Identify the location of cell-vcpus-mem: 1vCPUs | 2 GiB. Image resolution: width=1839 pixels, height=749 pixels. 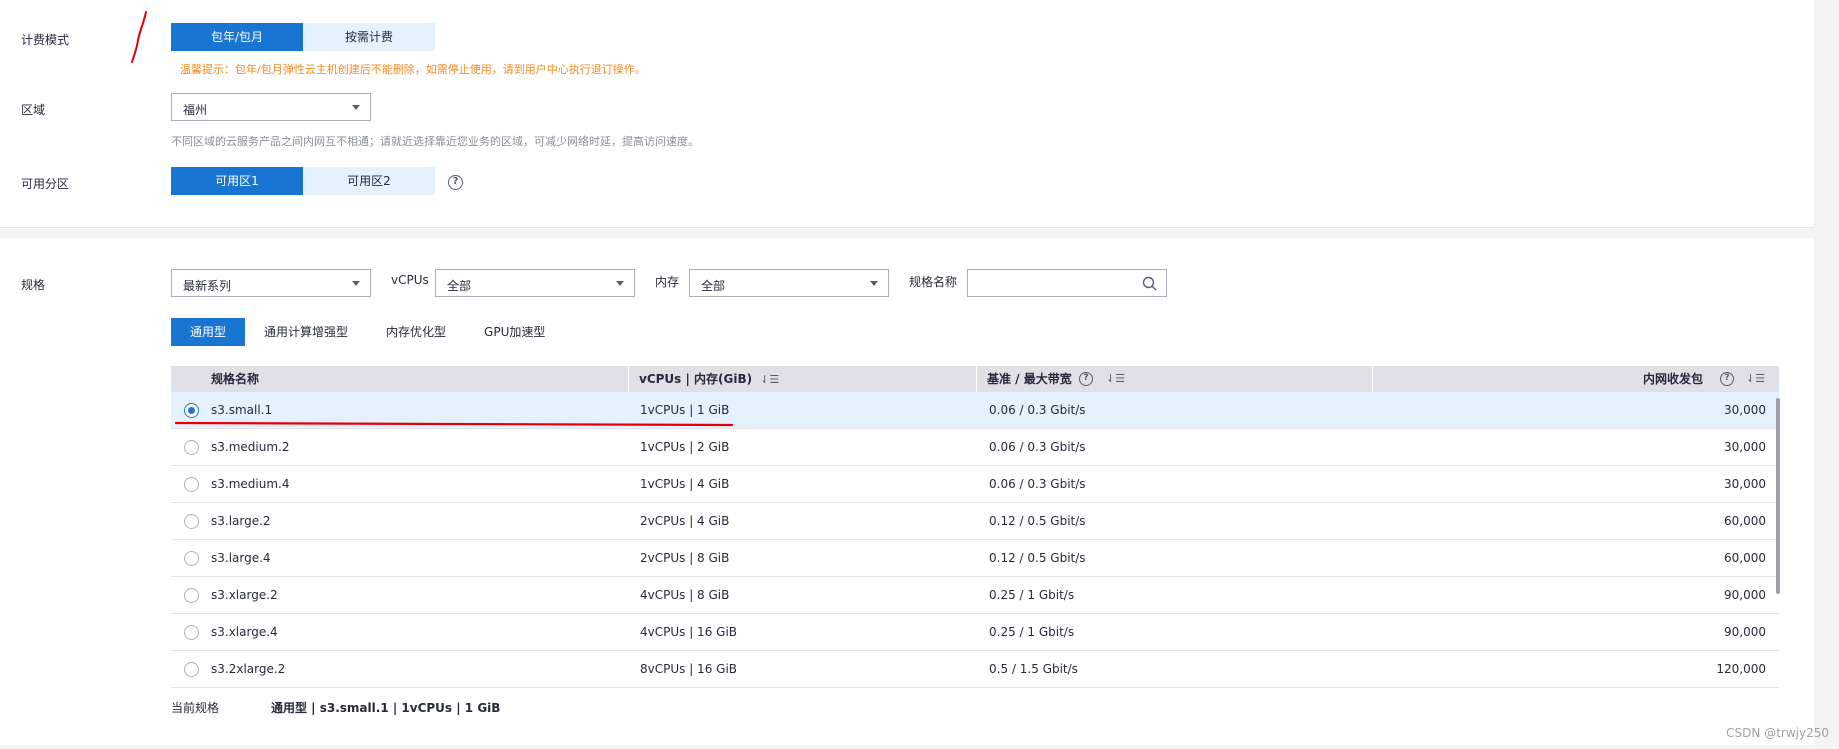
(685, 447).